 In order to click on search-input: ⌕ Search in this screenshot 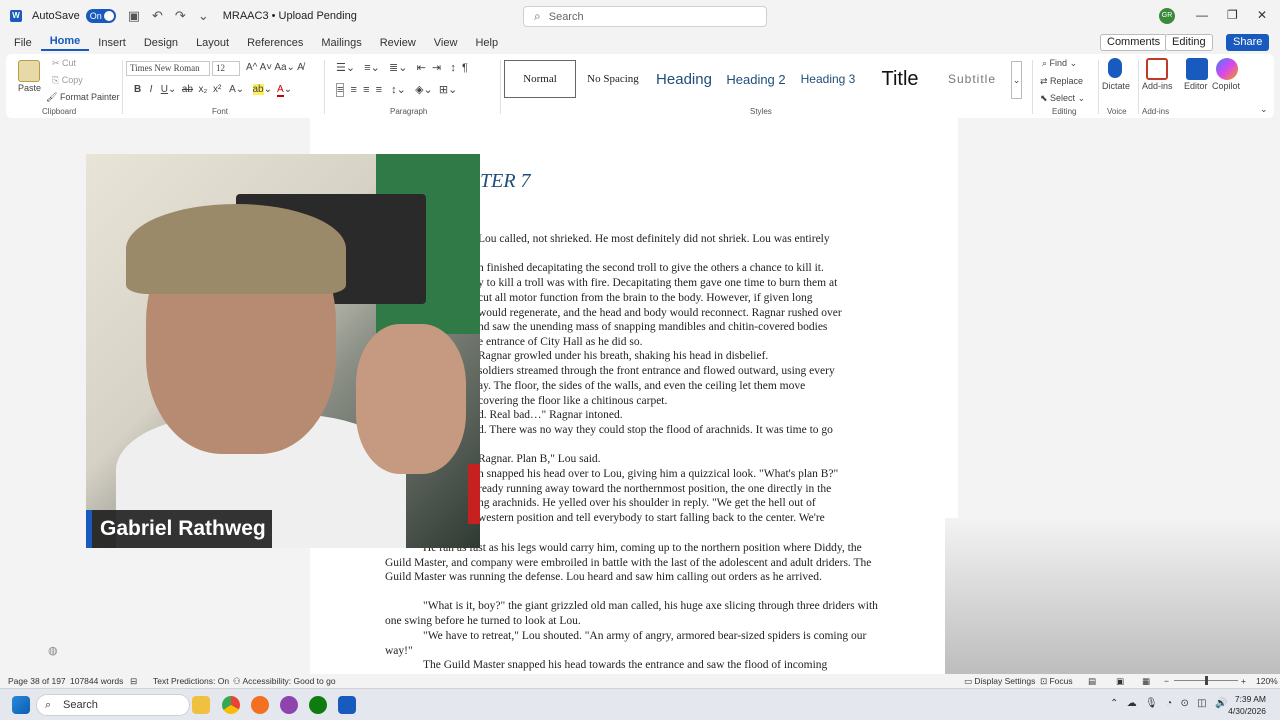, I will do `click(645, 16)`.